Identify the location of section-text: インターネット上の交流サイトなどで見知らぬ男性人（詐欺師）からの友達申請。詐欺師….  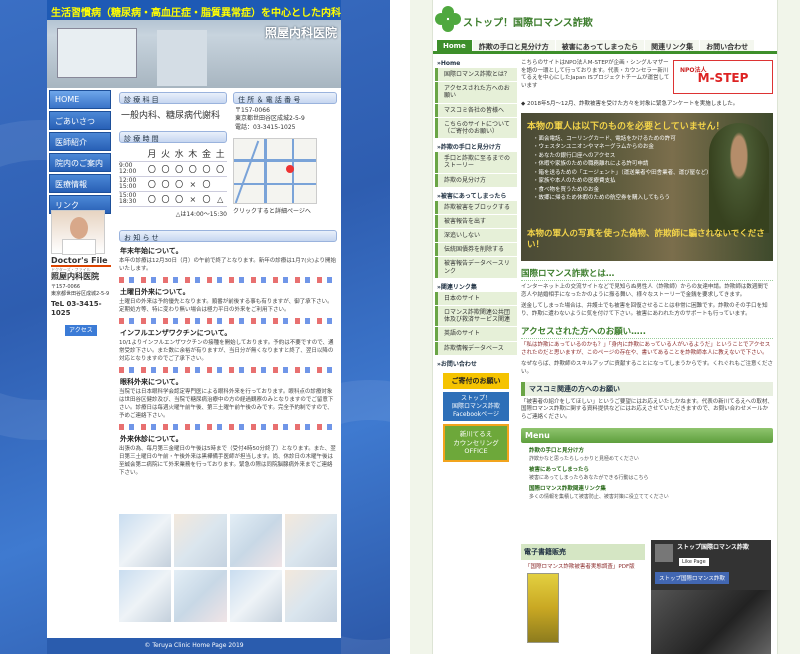
(645, 290).